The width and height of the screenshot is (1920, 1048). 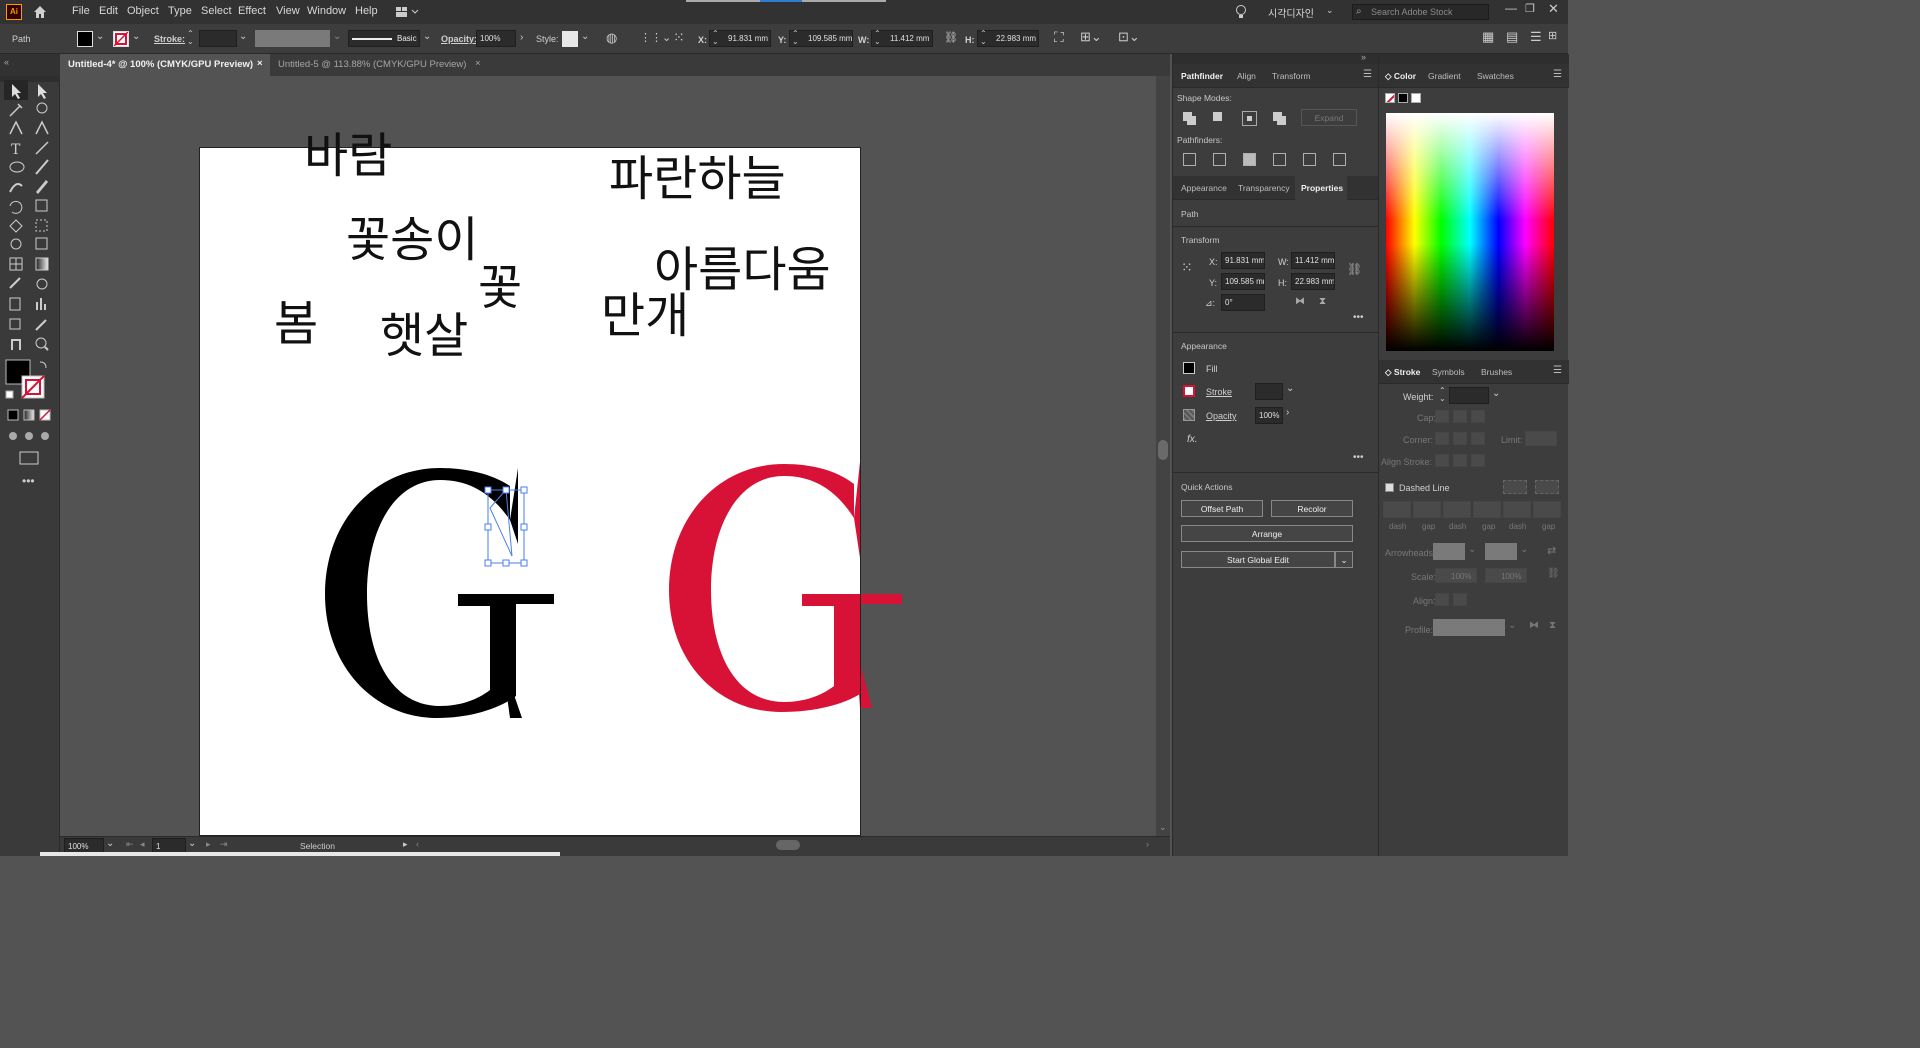 What do you see at coordinates (570, 39) in the screenshot?
I see `graphic-style-swatch` at bounding box center [570, 39].